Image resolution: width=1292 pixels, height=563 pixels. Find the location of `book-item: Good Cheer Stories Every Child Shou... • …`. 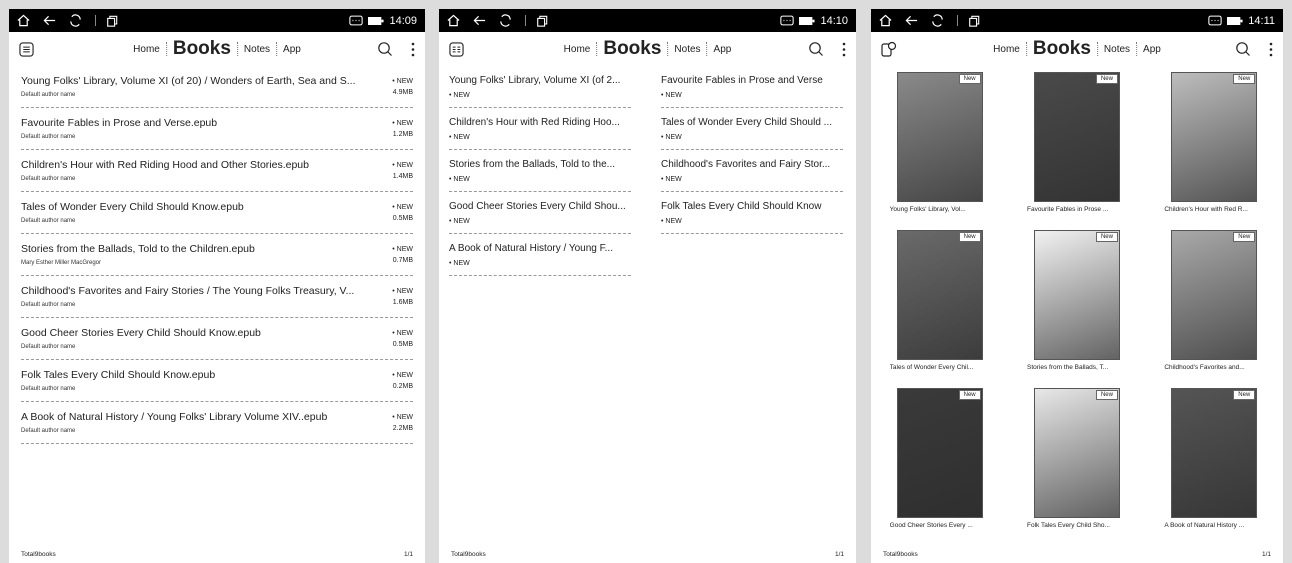

book-item: Good Cheer Stories Every Child Shou... • … is located at coordinates (540, 213).